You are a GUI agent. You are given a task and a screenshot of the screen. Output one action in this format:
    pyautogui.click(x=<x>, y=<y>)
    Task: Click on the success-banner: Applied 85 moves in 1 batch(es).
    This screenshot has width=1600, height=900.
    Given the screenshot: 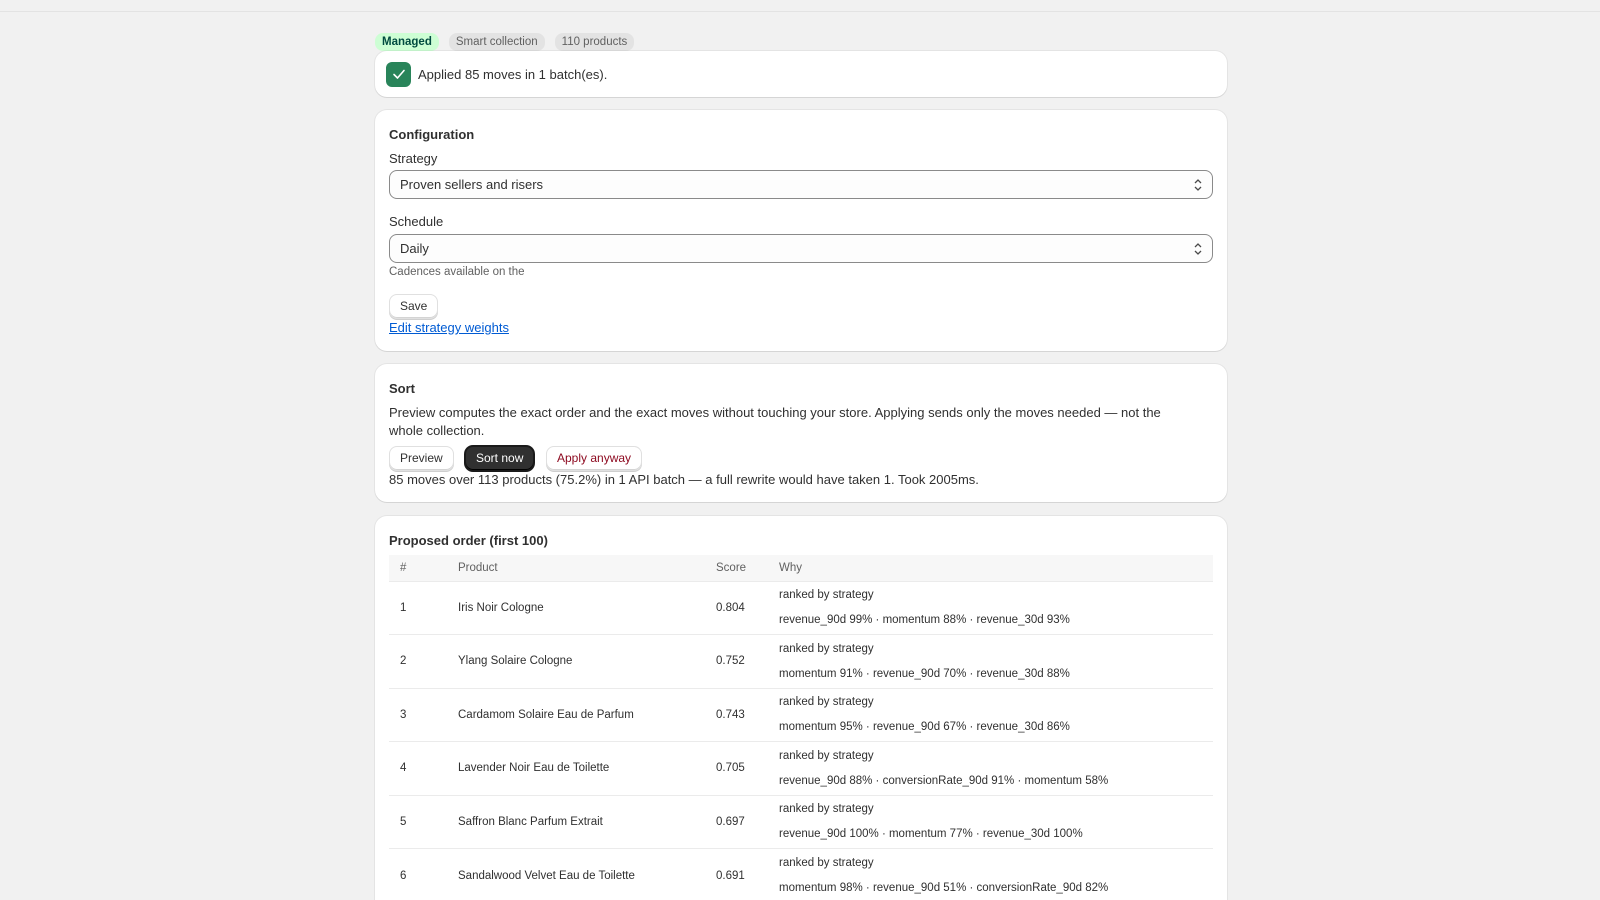 What is the action you would take?
    pyautogui.click(x=801, y=74)
    